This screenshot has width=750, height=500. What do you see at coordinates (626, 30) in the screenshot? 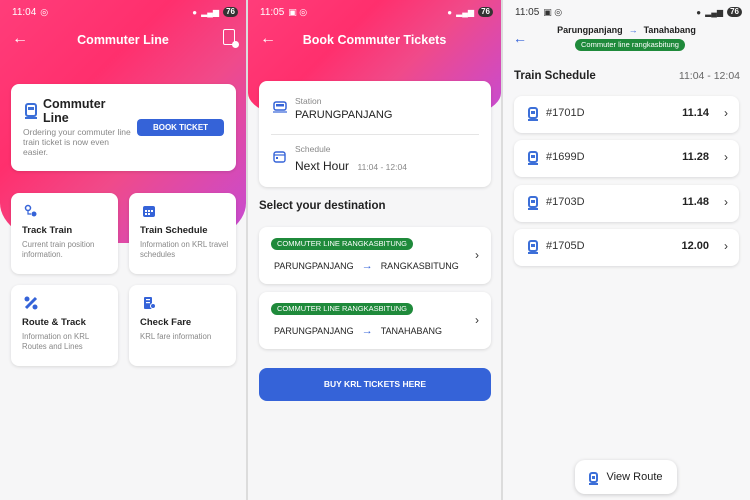
I see `route-header: Parungpanjang → Tanahabang` at bounding box center [626, 30].